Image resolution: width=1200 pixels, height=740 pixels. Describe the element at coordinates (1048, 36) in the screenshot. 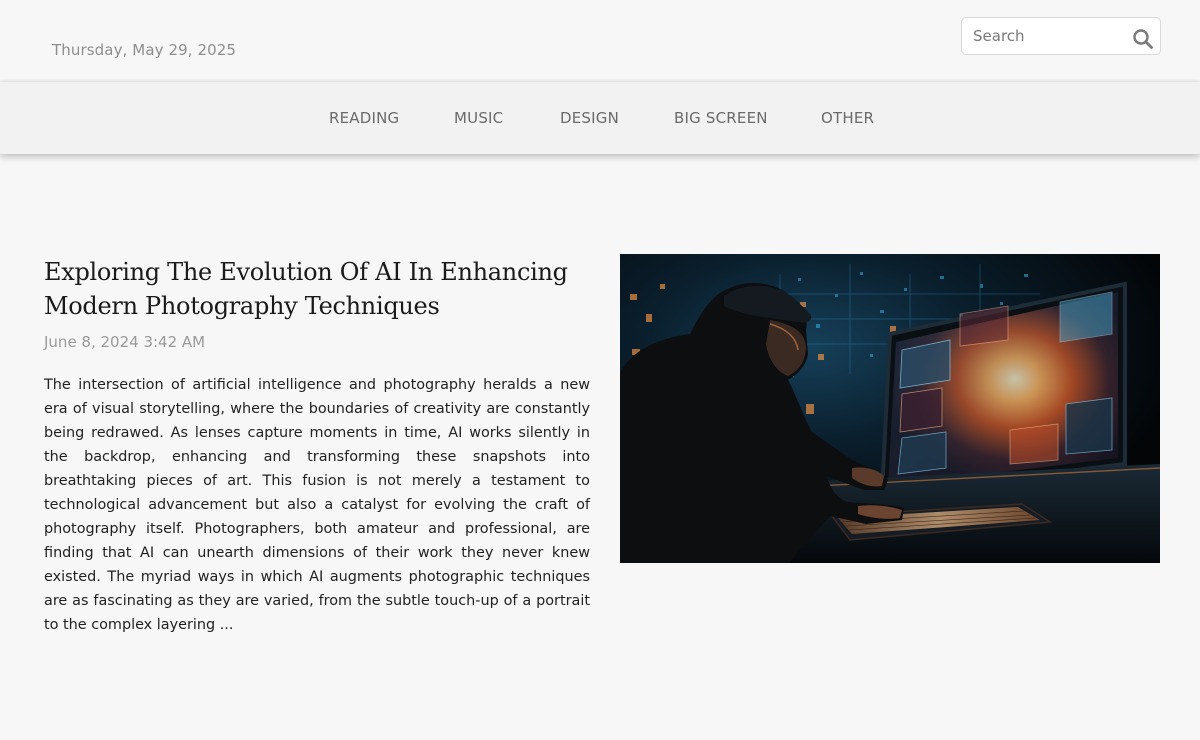

I see `search-input` at that location.